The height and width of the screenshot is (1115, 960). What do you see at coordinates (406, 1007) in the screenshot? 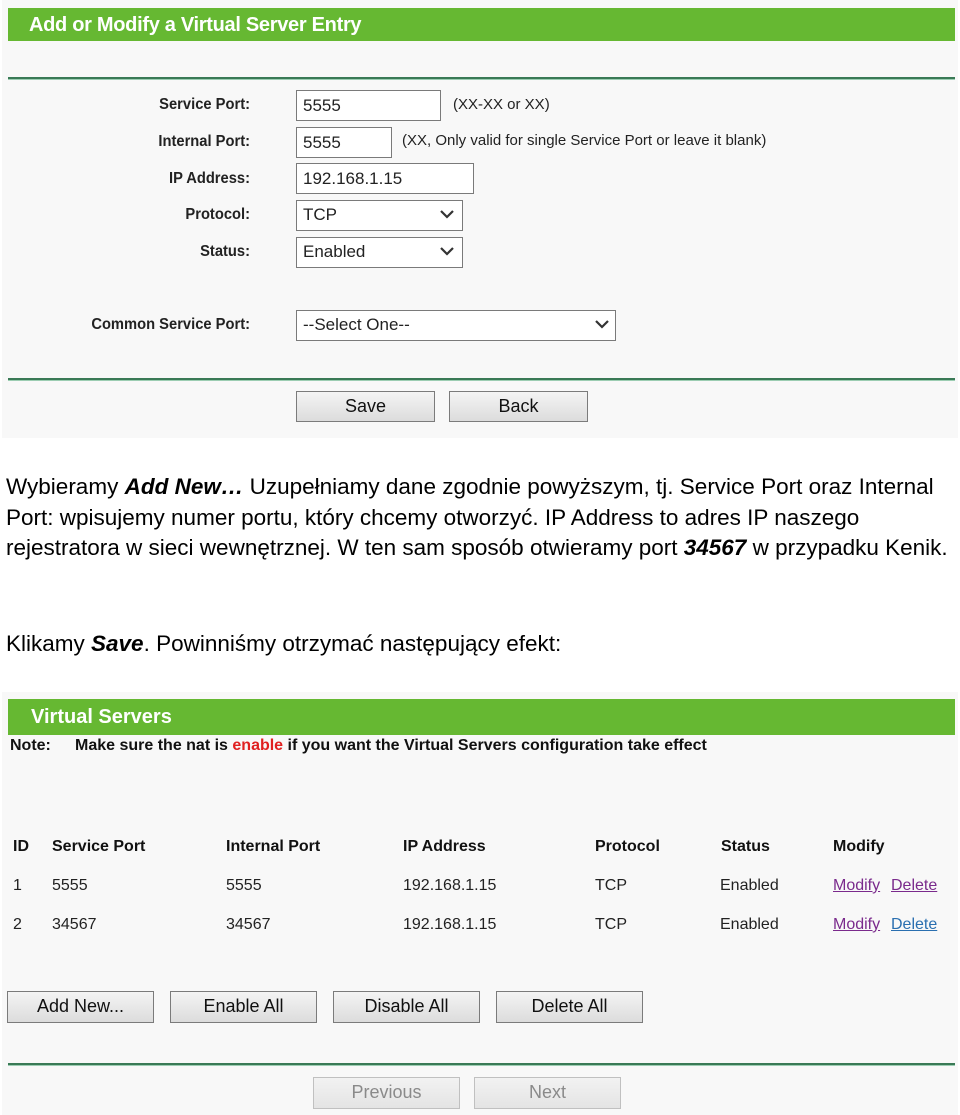
I see `disable-all-button: Disable All` at bounding box center [406, 1007].